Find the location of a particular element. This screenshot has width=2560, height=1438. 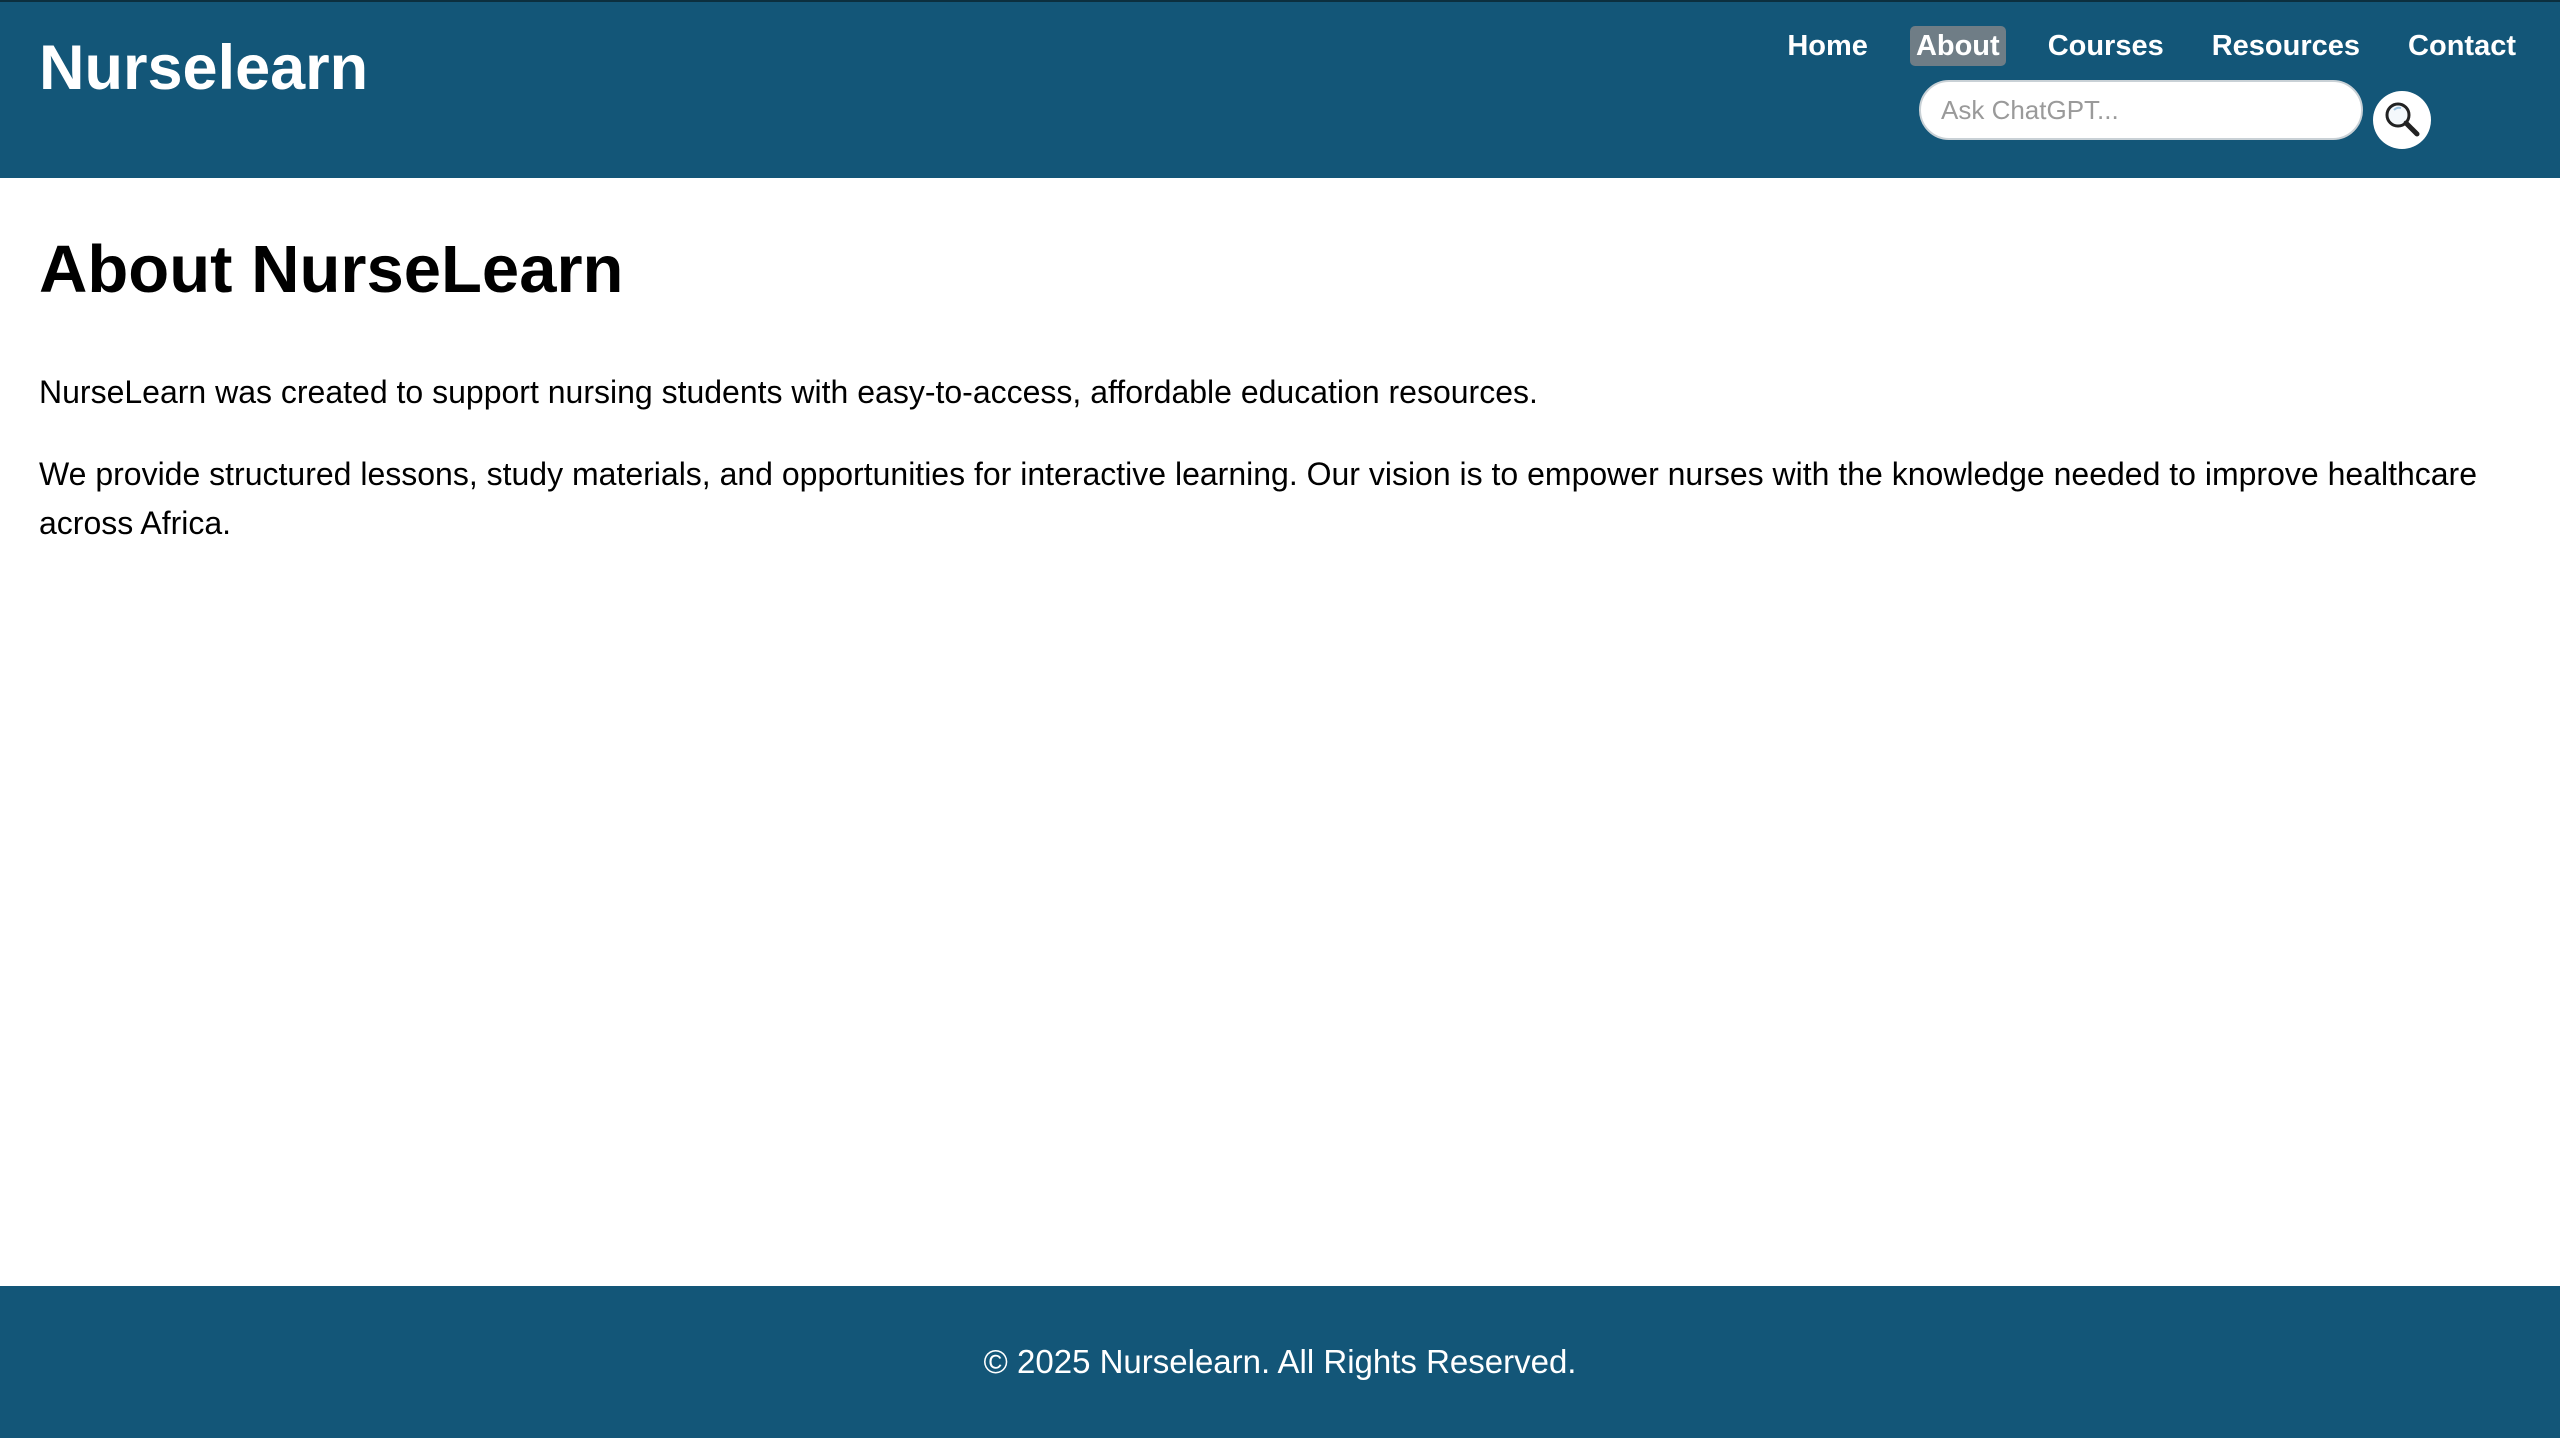

search-bar is located at coordinates (2175, 114).